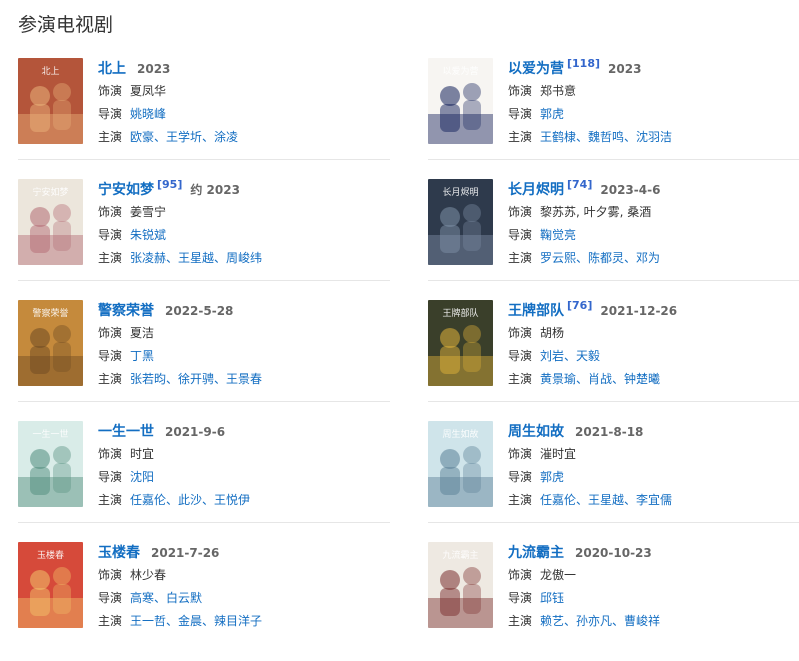 This screenshot has width=799, height=661. I want to click on drama-poster: 宁安如梦, so click(50, 222).